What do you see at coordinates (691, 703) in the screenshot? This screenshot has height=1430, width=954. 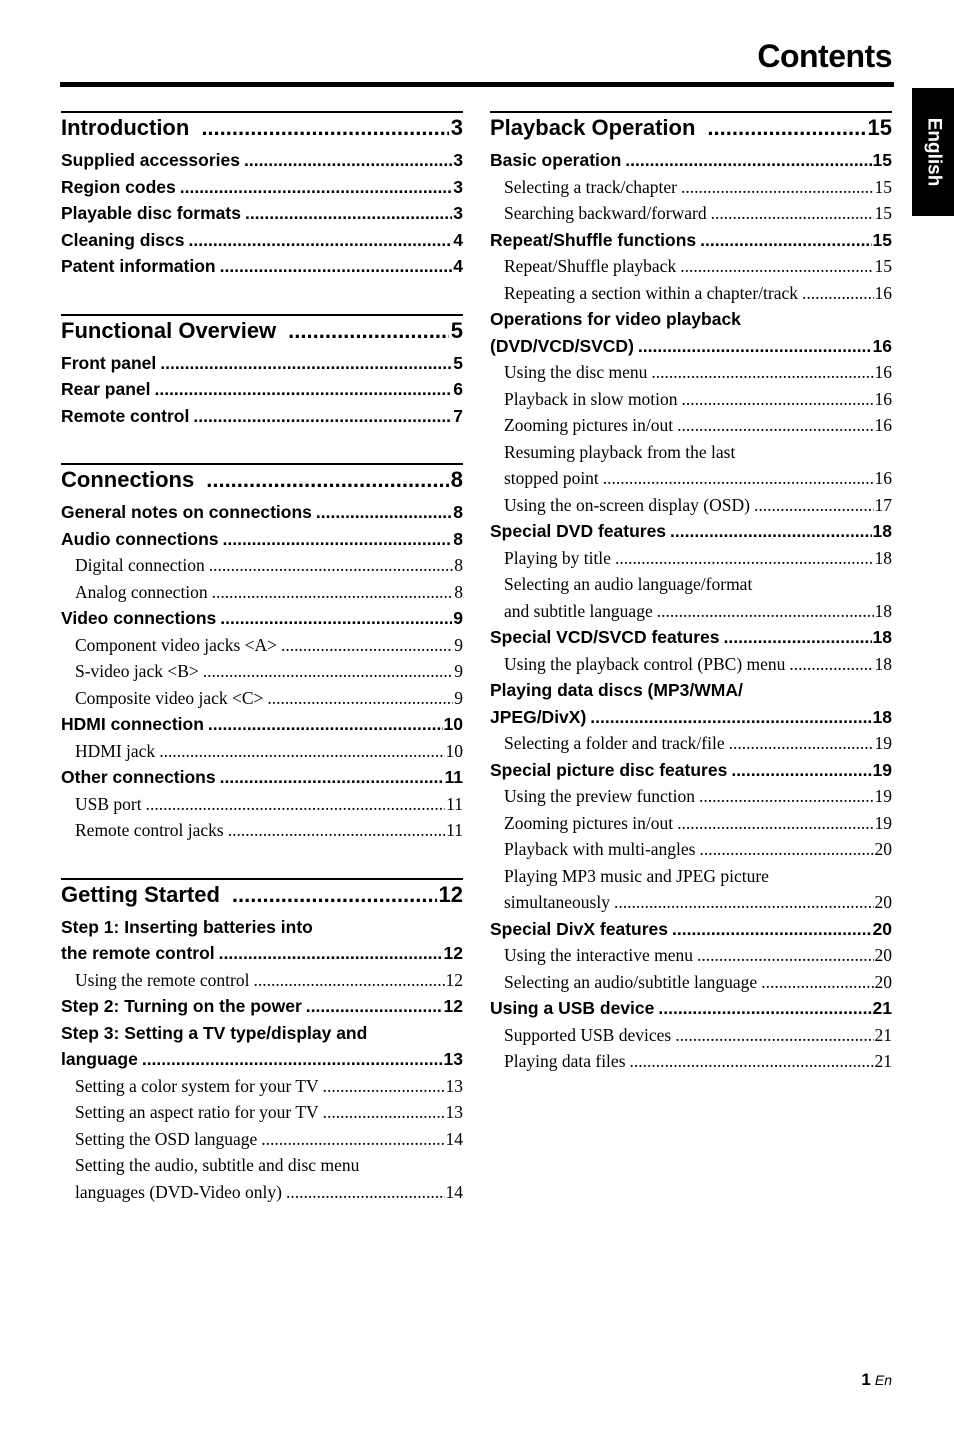 I see `toc-entry: Playing data discs (MP3/WMA/JPEG/DivX) 18` at bounding box center [691, 703].